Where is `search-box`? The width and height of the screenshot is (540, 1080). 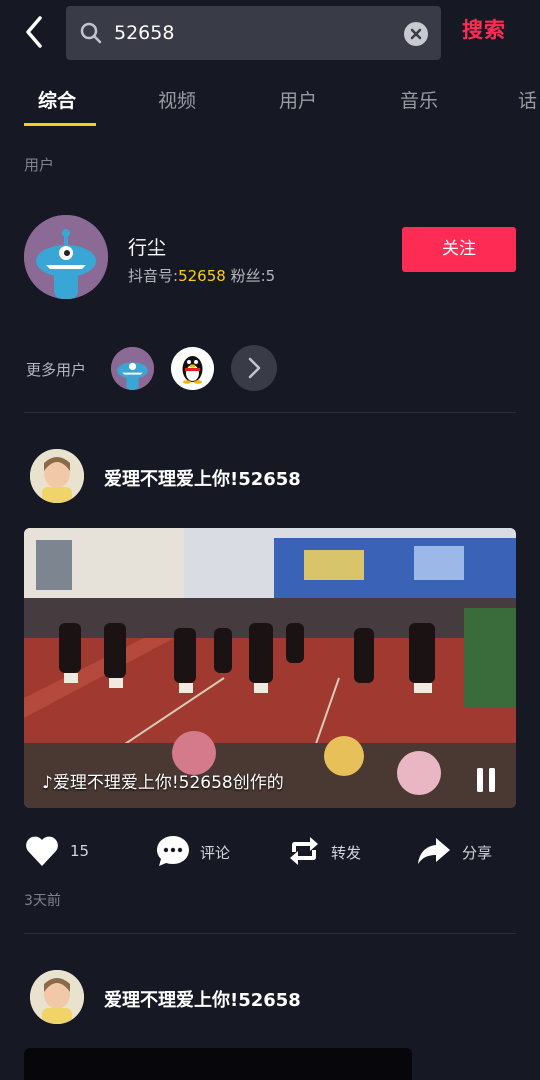
search-box is located at coordinates (253, 33).